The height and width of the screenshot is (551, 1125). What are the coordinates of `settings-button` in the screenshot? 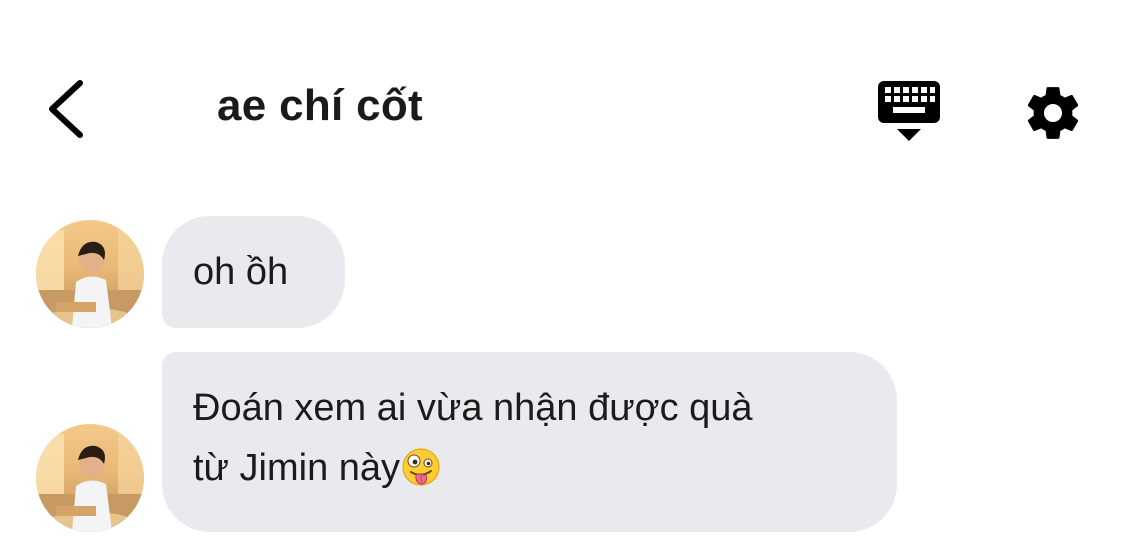 It's located at (1053, 113).